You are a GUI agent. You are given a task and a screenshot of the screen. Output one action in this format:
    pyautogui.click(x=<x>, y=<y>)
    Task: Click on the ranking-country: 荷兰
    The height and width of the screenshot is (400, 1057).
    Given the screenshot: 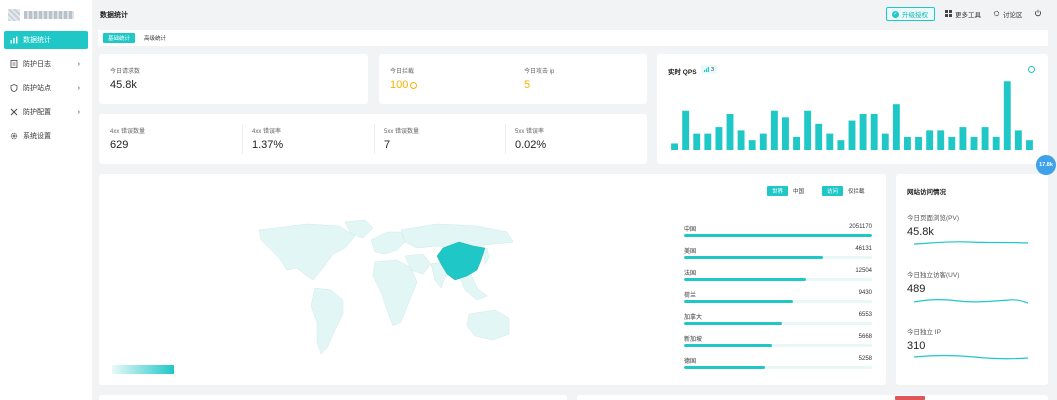 What is the action you would take?
    pyautogui.click(x=690, y=296)
    